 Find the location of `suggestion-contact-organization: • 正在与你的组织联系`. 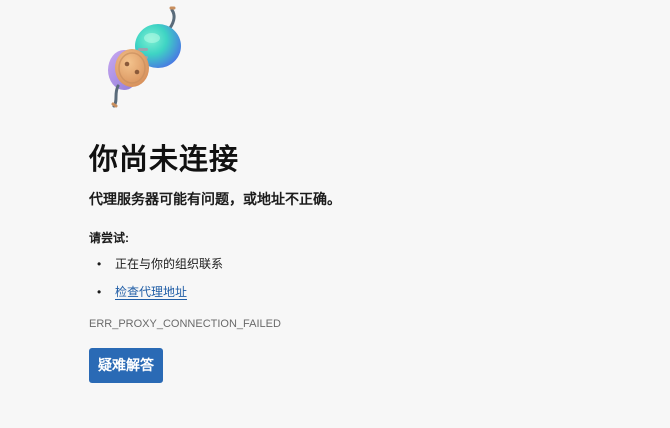

suggestion-contact-organization: • 正在与你的组织联系 is located at coordinates (160, 269).